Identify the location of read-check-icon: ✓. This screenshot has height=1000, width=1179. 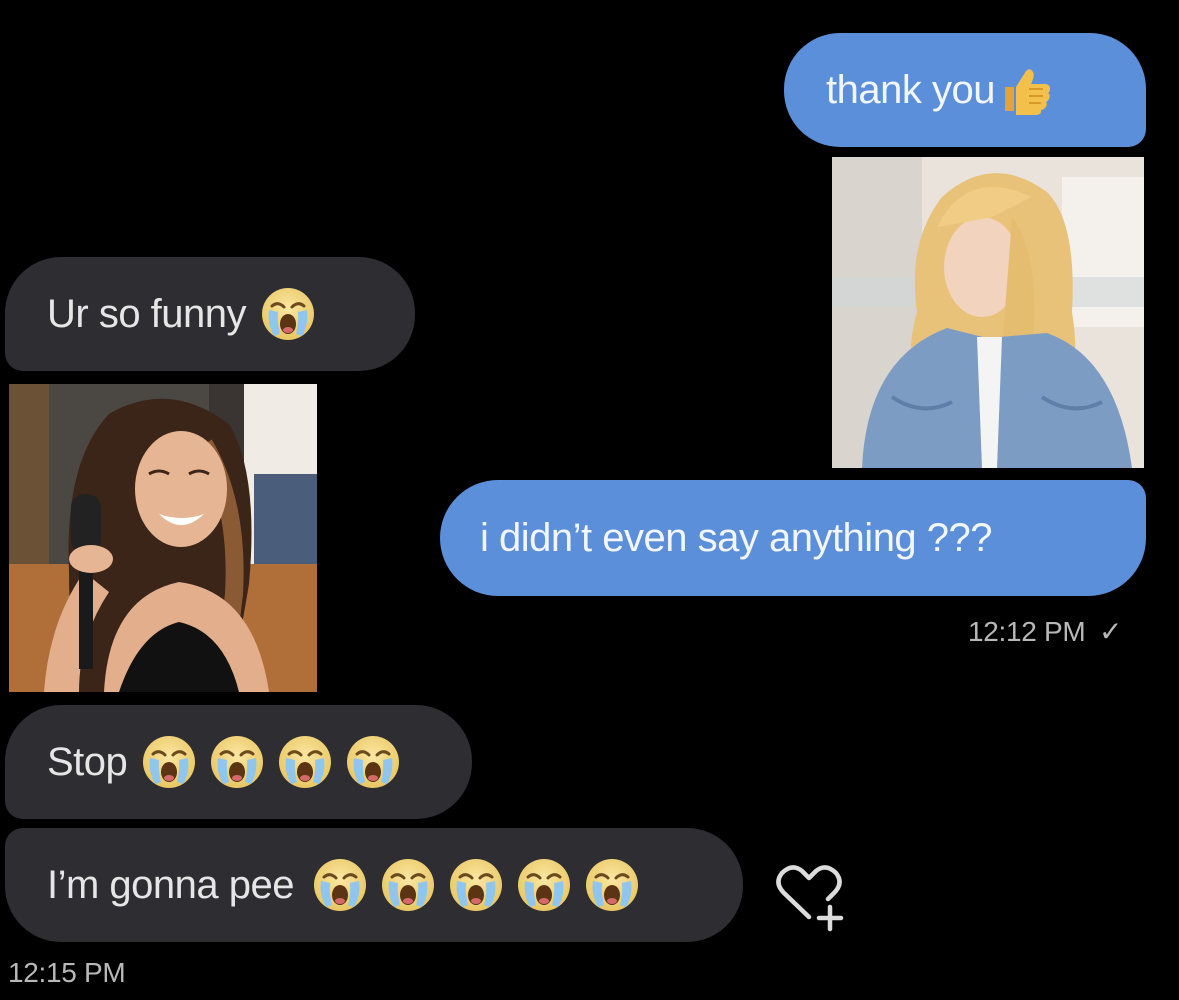
(1110, 631).